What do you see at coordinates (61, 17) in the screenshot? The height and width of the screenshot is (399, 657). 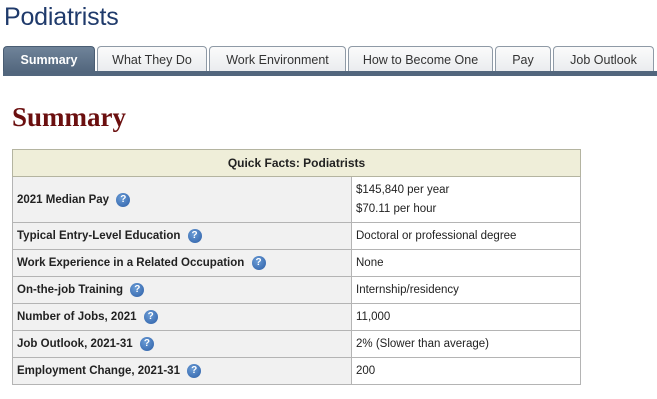 I see `occupation-title: Podiatrists` at bounding box center [61, 17].